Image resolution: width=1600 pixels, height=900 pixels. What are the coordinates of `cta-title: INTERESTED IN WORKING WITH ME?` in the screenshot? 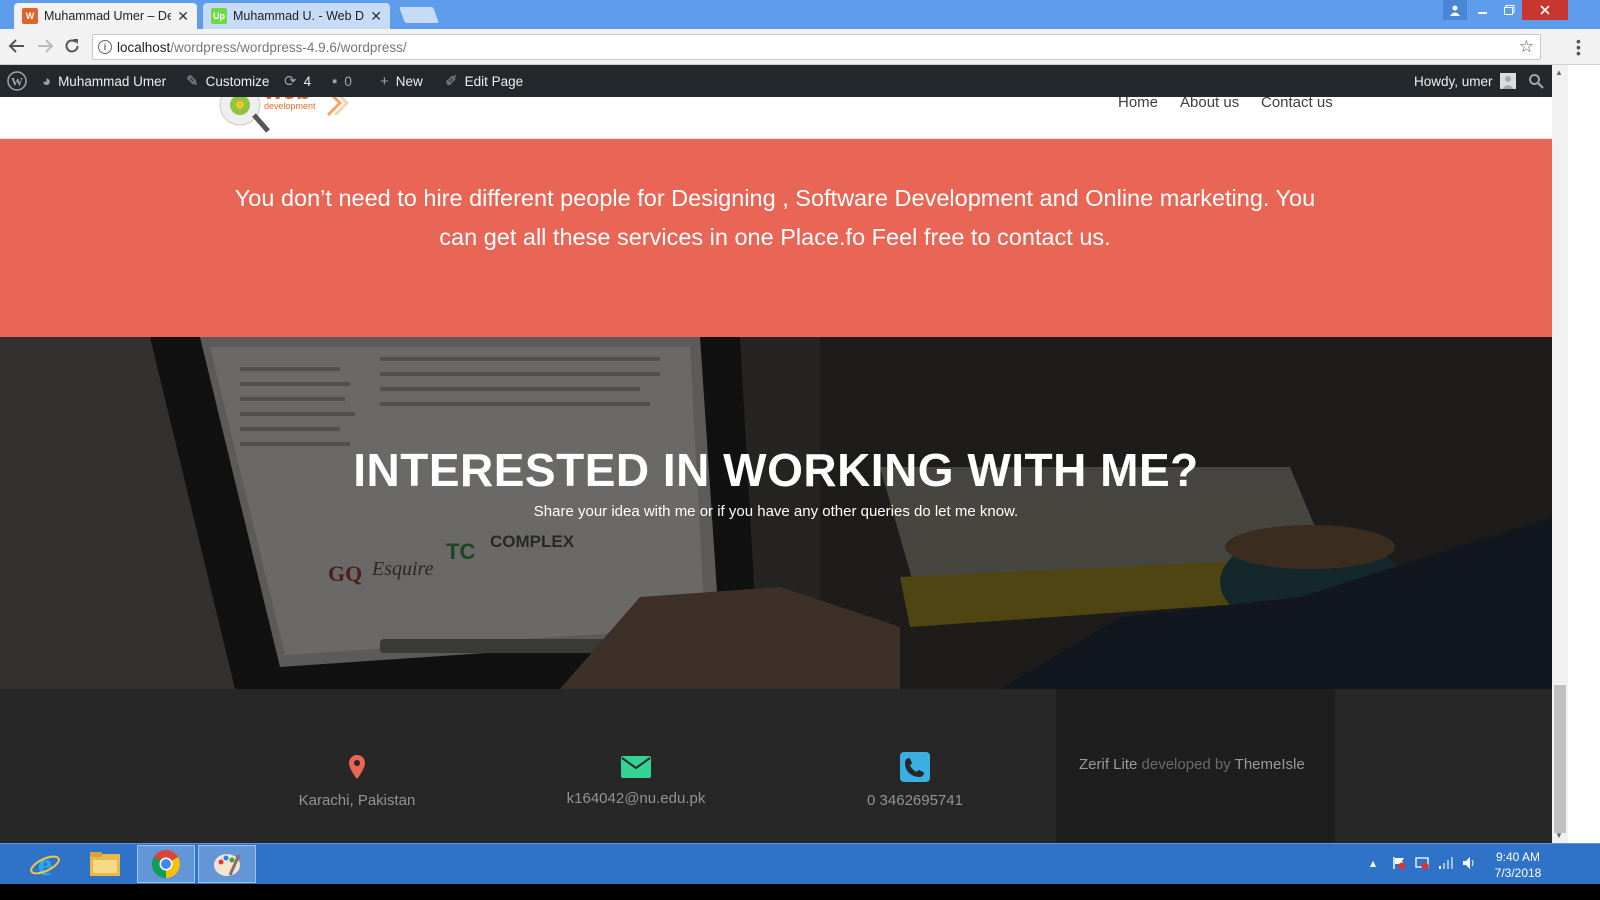 It's located at (776, 470).